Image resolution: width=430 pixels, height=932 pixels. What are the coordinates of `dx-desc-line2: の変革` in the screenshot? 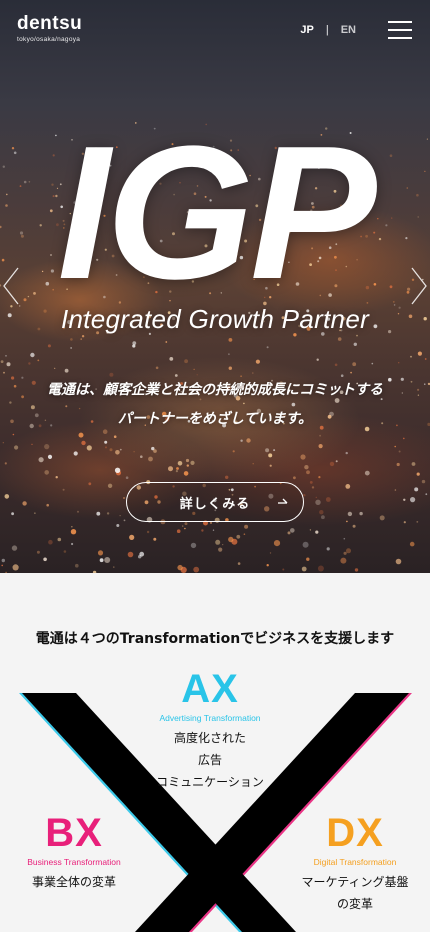 It's located at (354, 904).